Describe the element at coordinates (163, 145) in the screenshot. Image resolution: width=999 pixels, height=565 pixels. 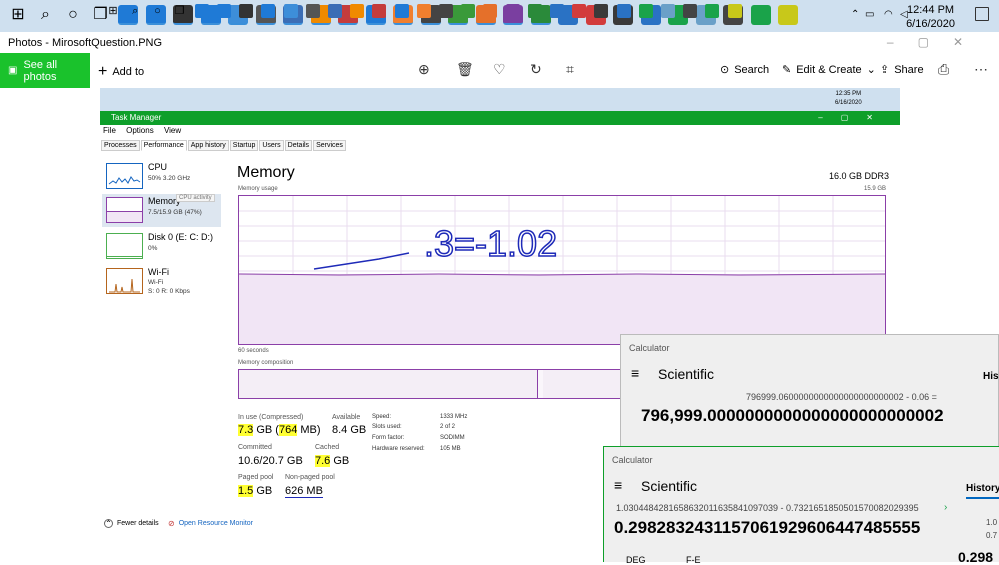
I see `tab-performance: Performance` at that location.